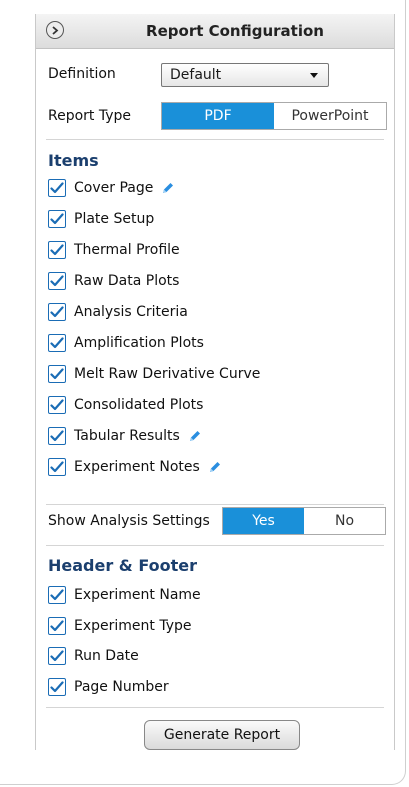 This screenshot has width=409, height=787. Describe the element at coordinates (139, 343) in the screenshot. I see `checkbox-label: Amplification Plots` at that location.